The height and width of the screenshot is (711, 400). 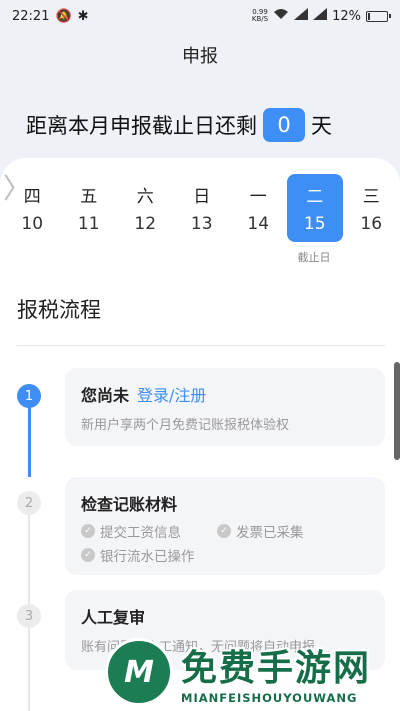 What do you see at coordinates (225, 407) in the screenshot?
I see `step-card-login: 您尚未 登录/注册 新用户享两个月免费记账报税体验权` at bounding box center [225, 407].